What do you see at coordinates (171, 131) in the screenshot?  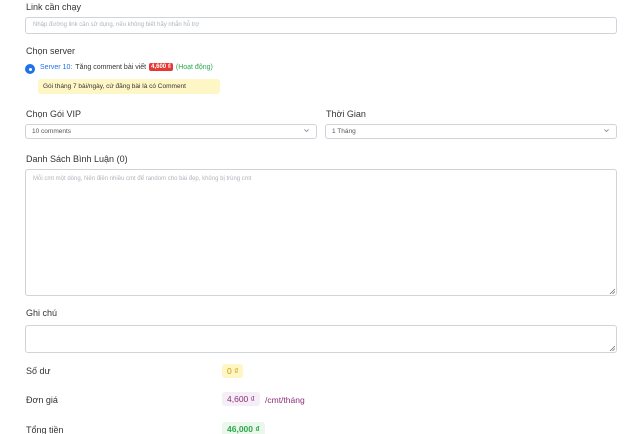 I see `vip-select: 10 comments` at bounding box center [171, 131].